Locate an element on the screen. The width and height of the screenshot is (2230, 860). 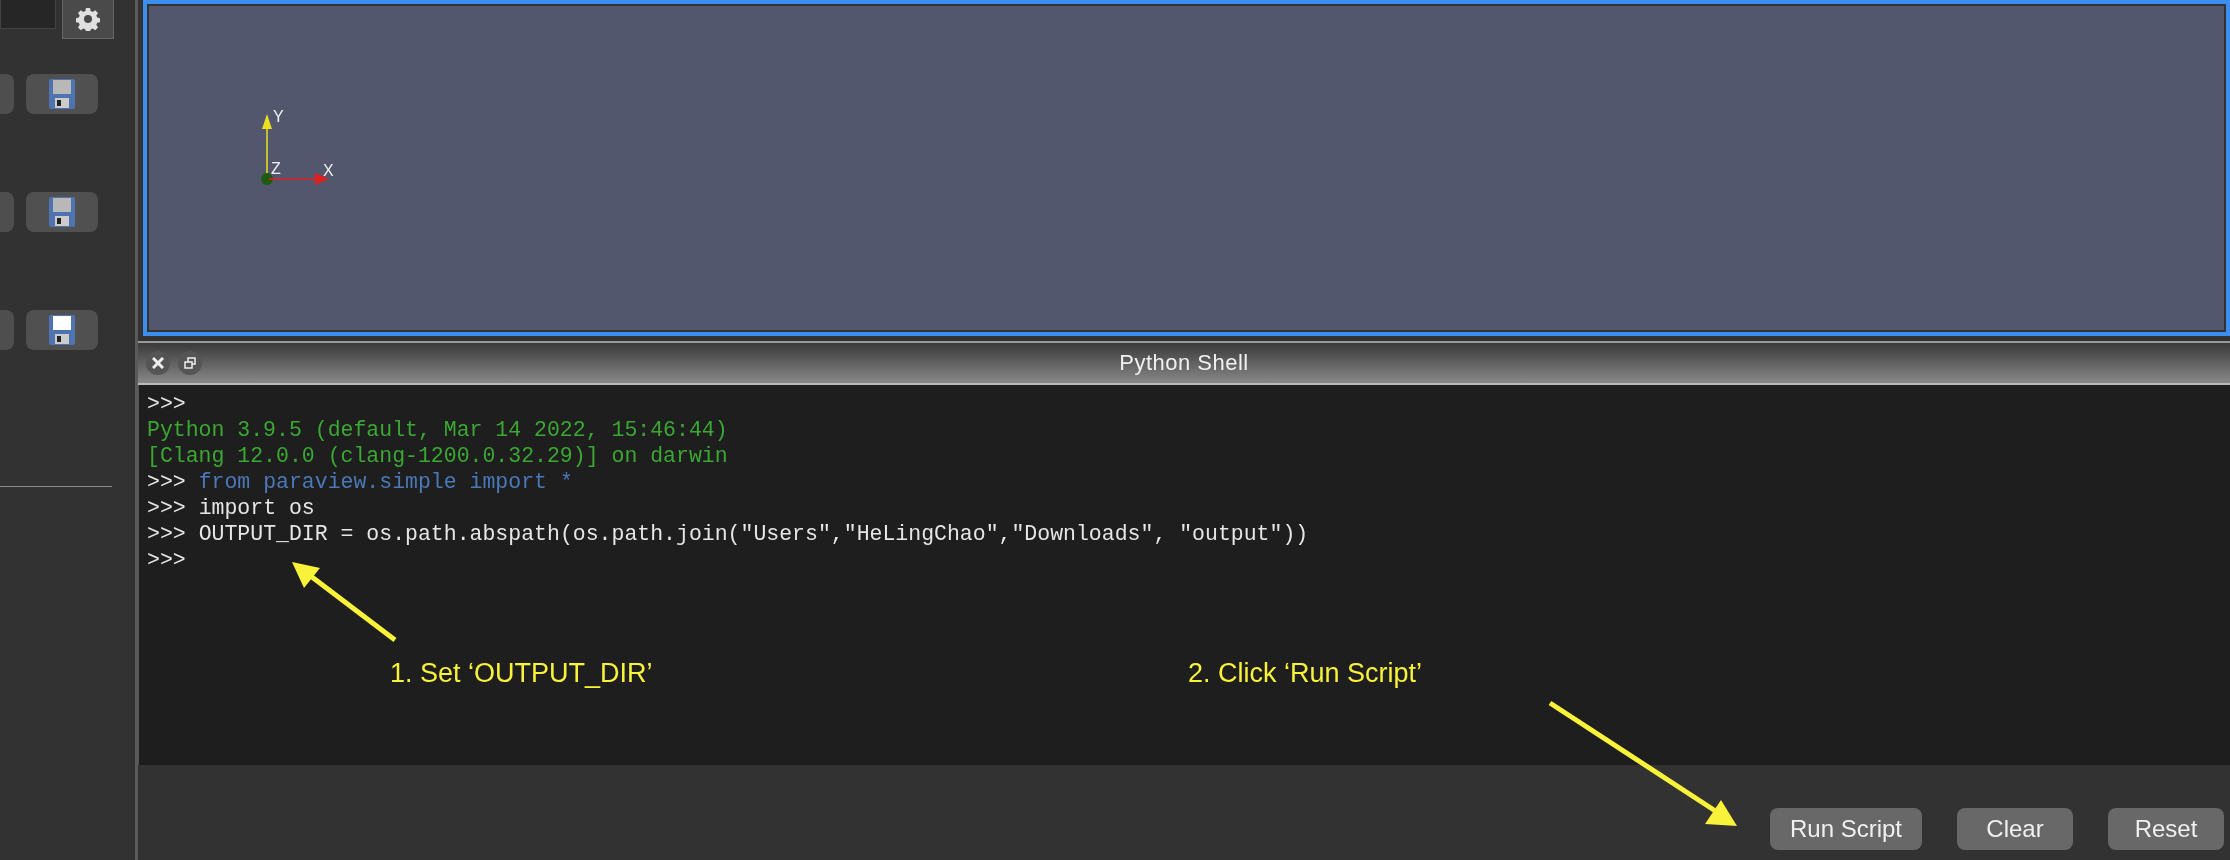
save-button is located at coordinates (62, 330).